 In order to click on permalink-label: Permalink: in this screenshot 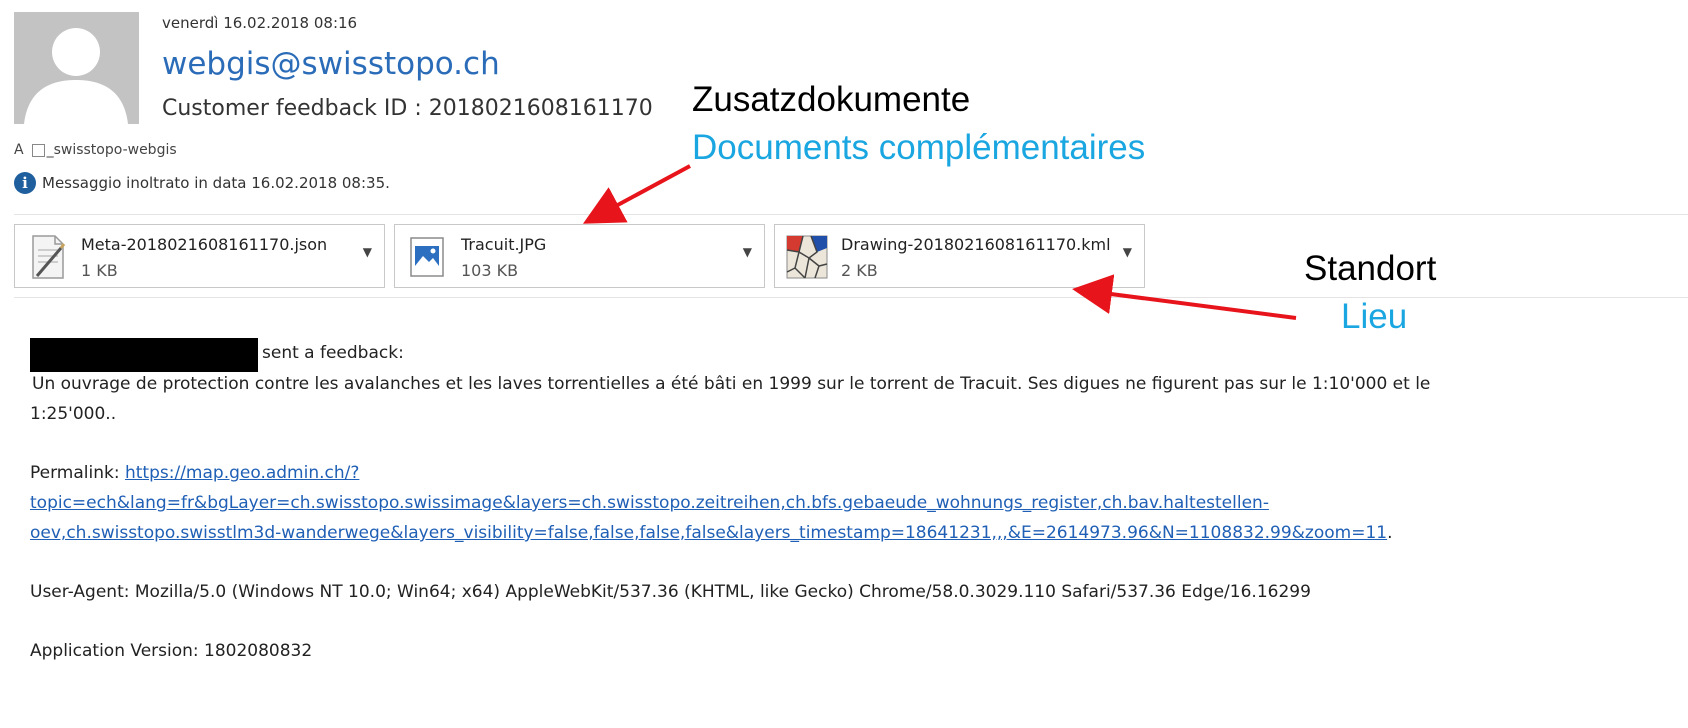, I will do `click(75, 473)`.